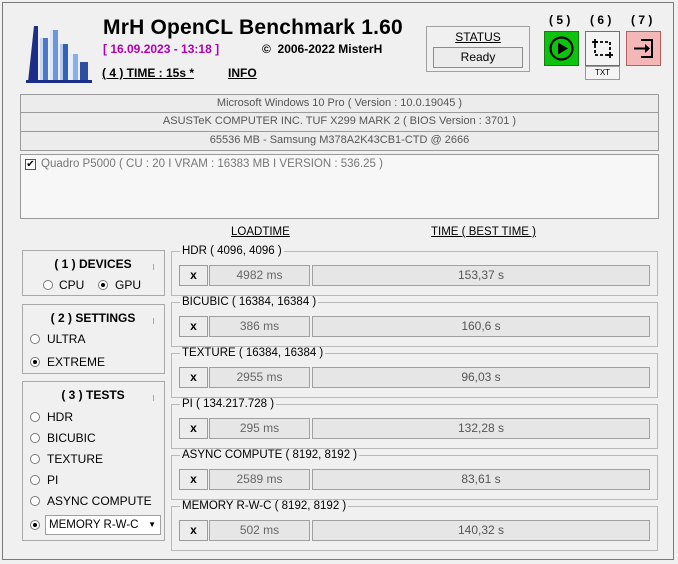 This screenshot has height=564, width=678. What do you see at coordinates (481, 479) in the screenshot?
I see `time-value: 83,61 s` at bounding box center [481, 479].